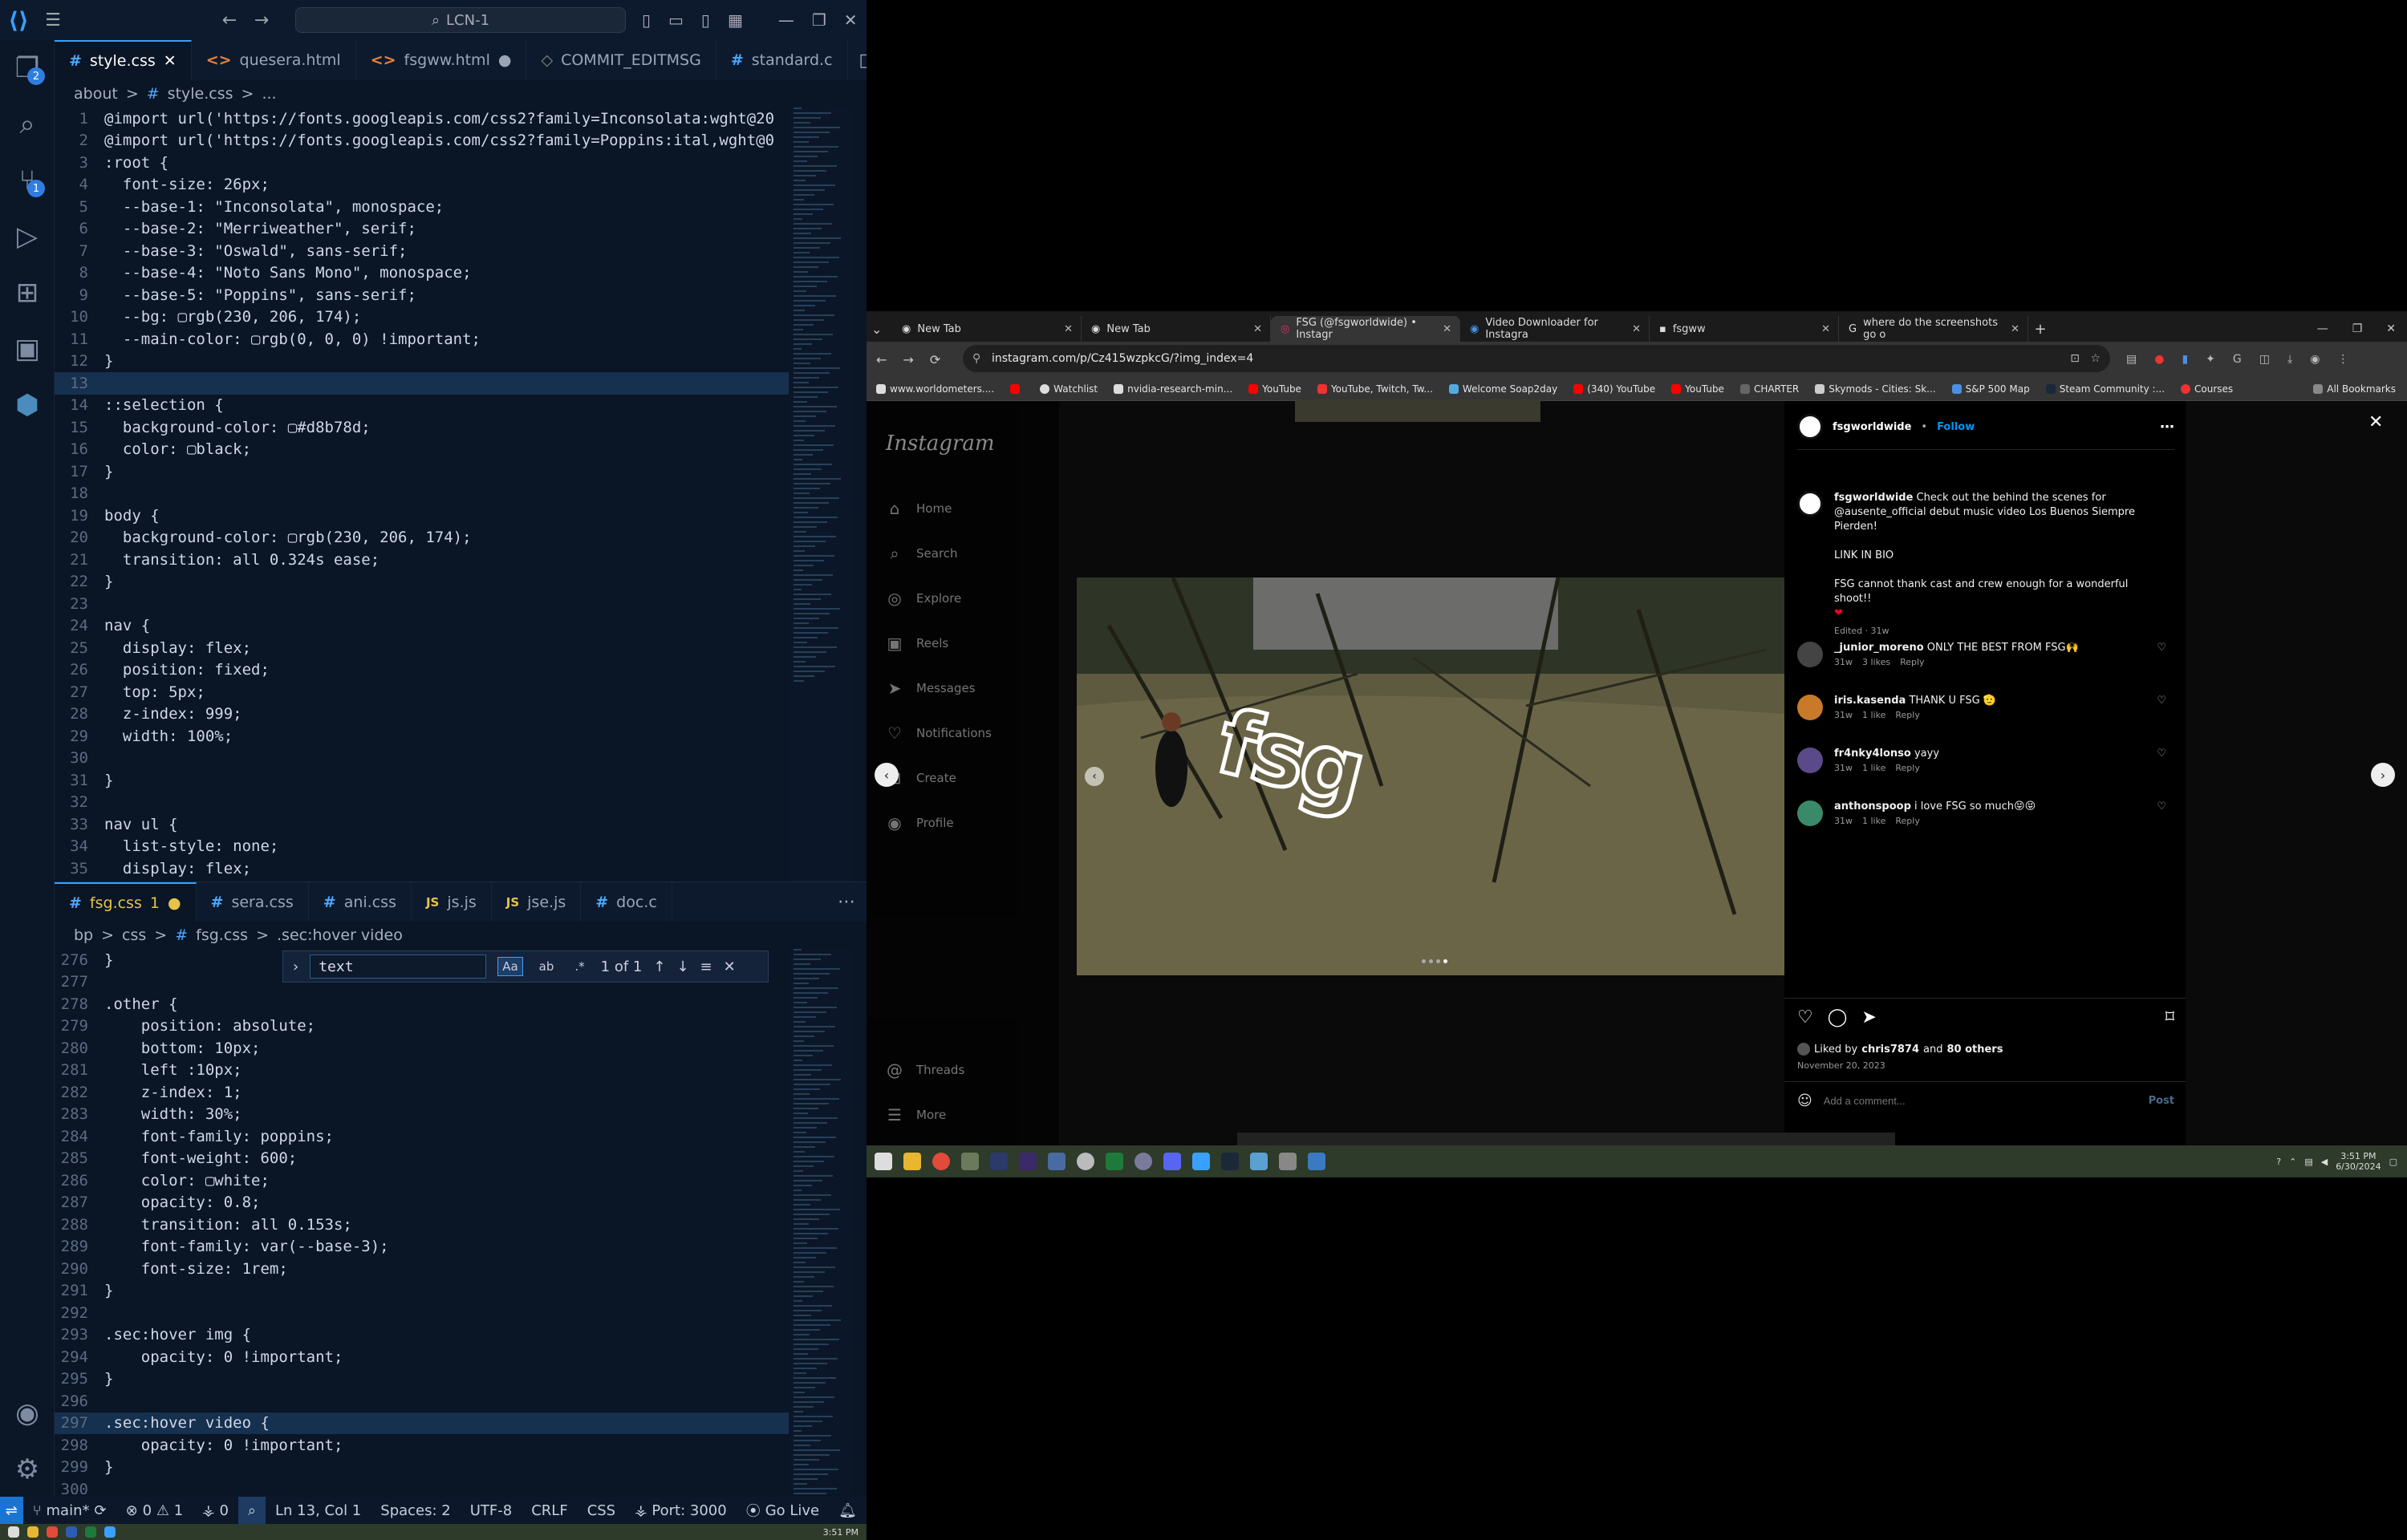  Describe the element at coordinates (918, 643) in the screenshot. I see `nav-reels: ▣ Reels` at that location.